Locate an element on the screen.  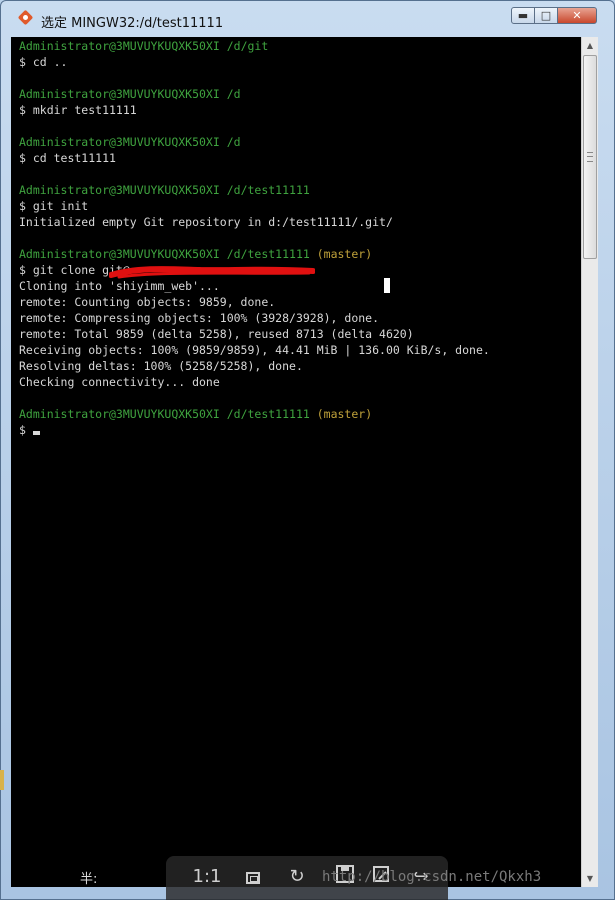
terminal-line: Administrator@3MUVUYKUQXK50XI /d/git is located at coordinates (254, 46).